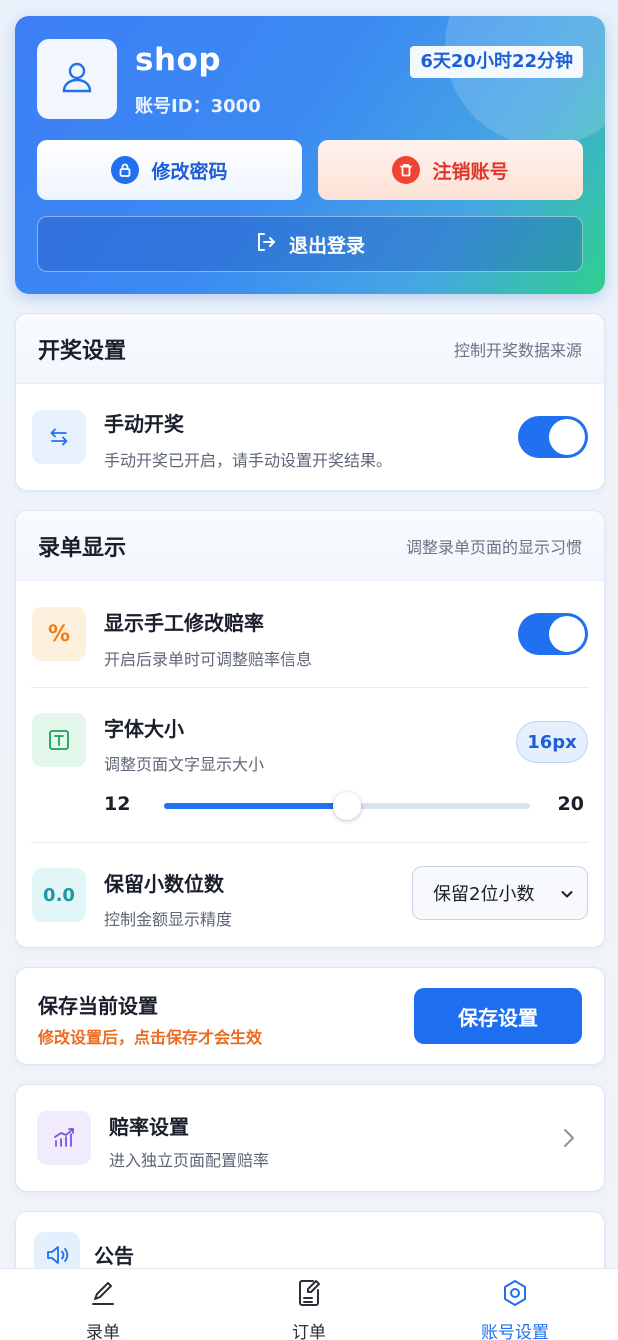  I want to click on tab-account-settings: 账号设置, so click(515, 1304).